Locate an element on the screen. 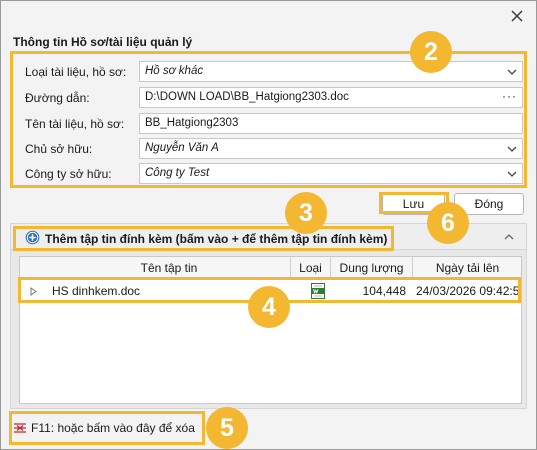 This screenshot has width=537, height=450. annotation-badge-6: 6 is located at coordinates (448, 223).